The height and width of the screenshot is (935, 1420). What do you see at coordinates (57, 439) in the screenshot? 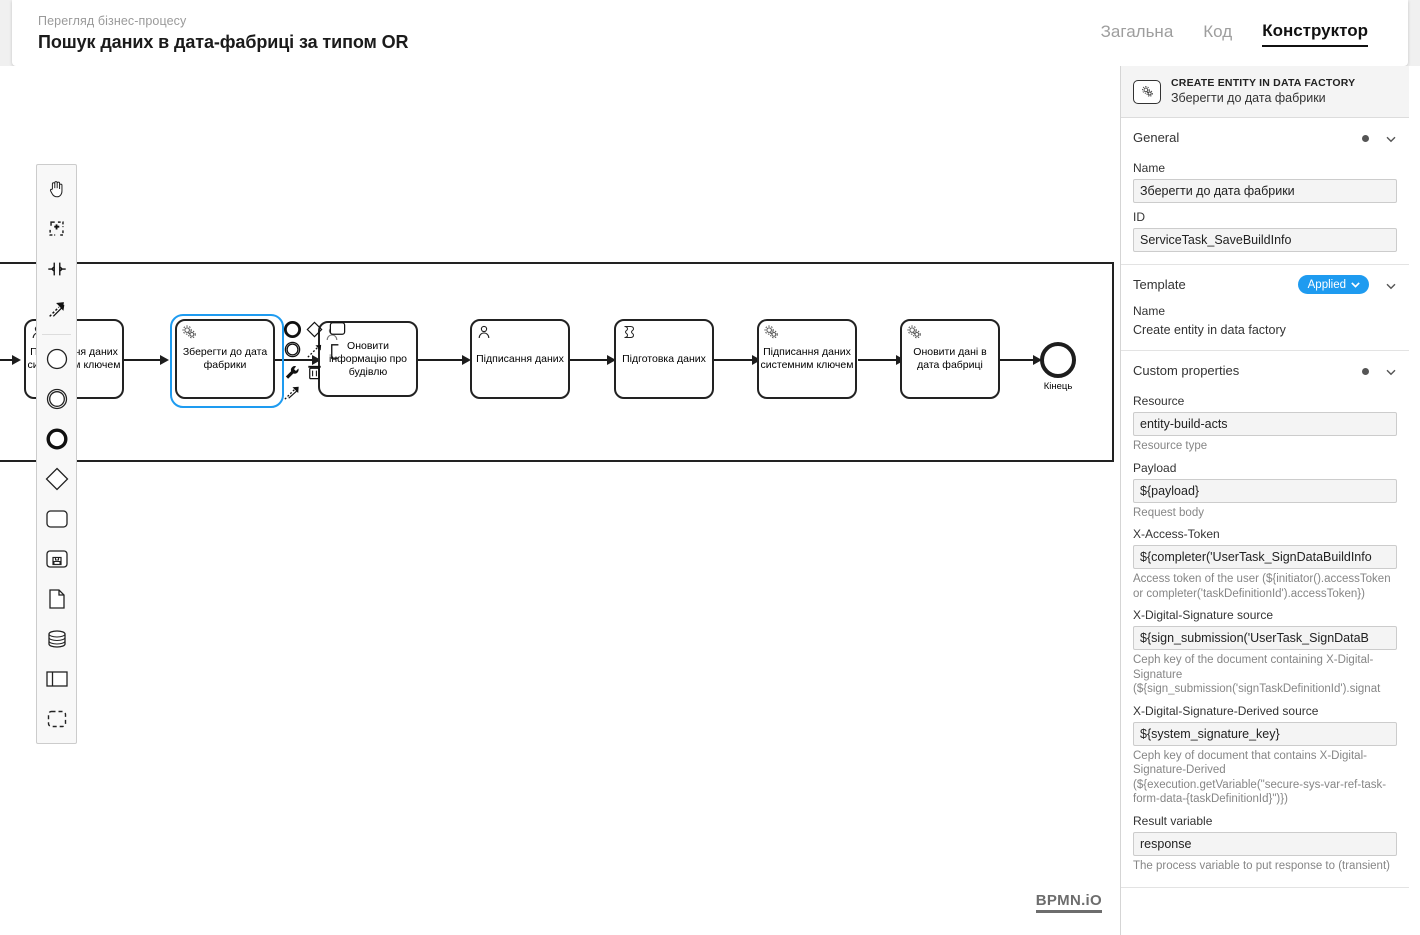
I see `end-event-icon` at bounding box center [57, 439].